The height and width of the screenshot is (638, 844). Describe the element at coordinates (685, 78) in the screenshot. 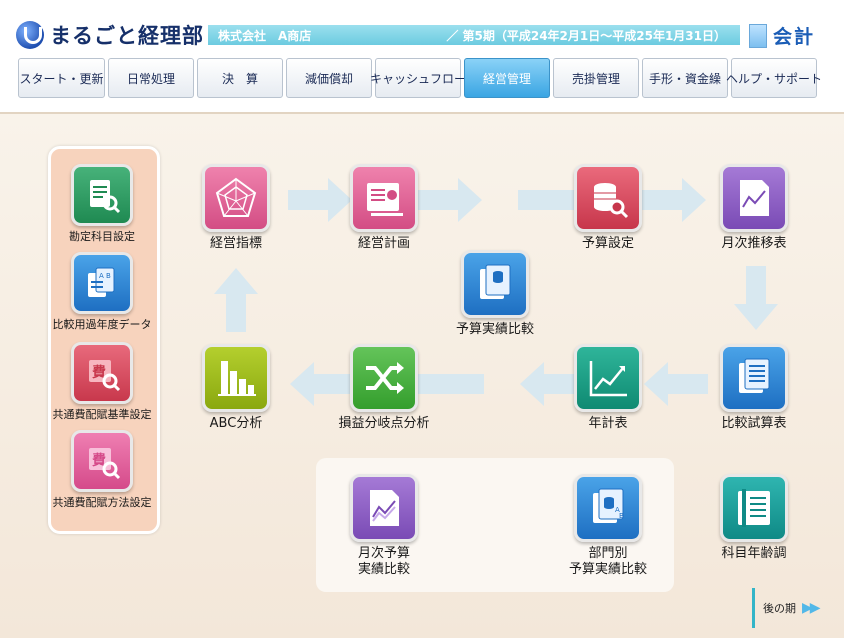

I see `menu-tab-8: 手形・資金繰` at that location.